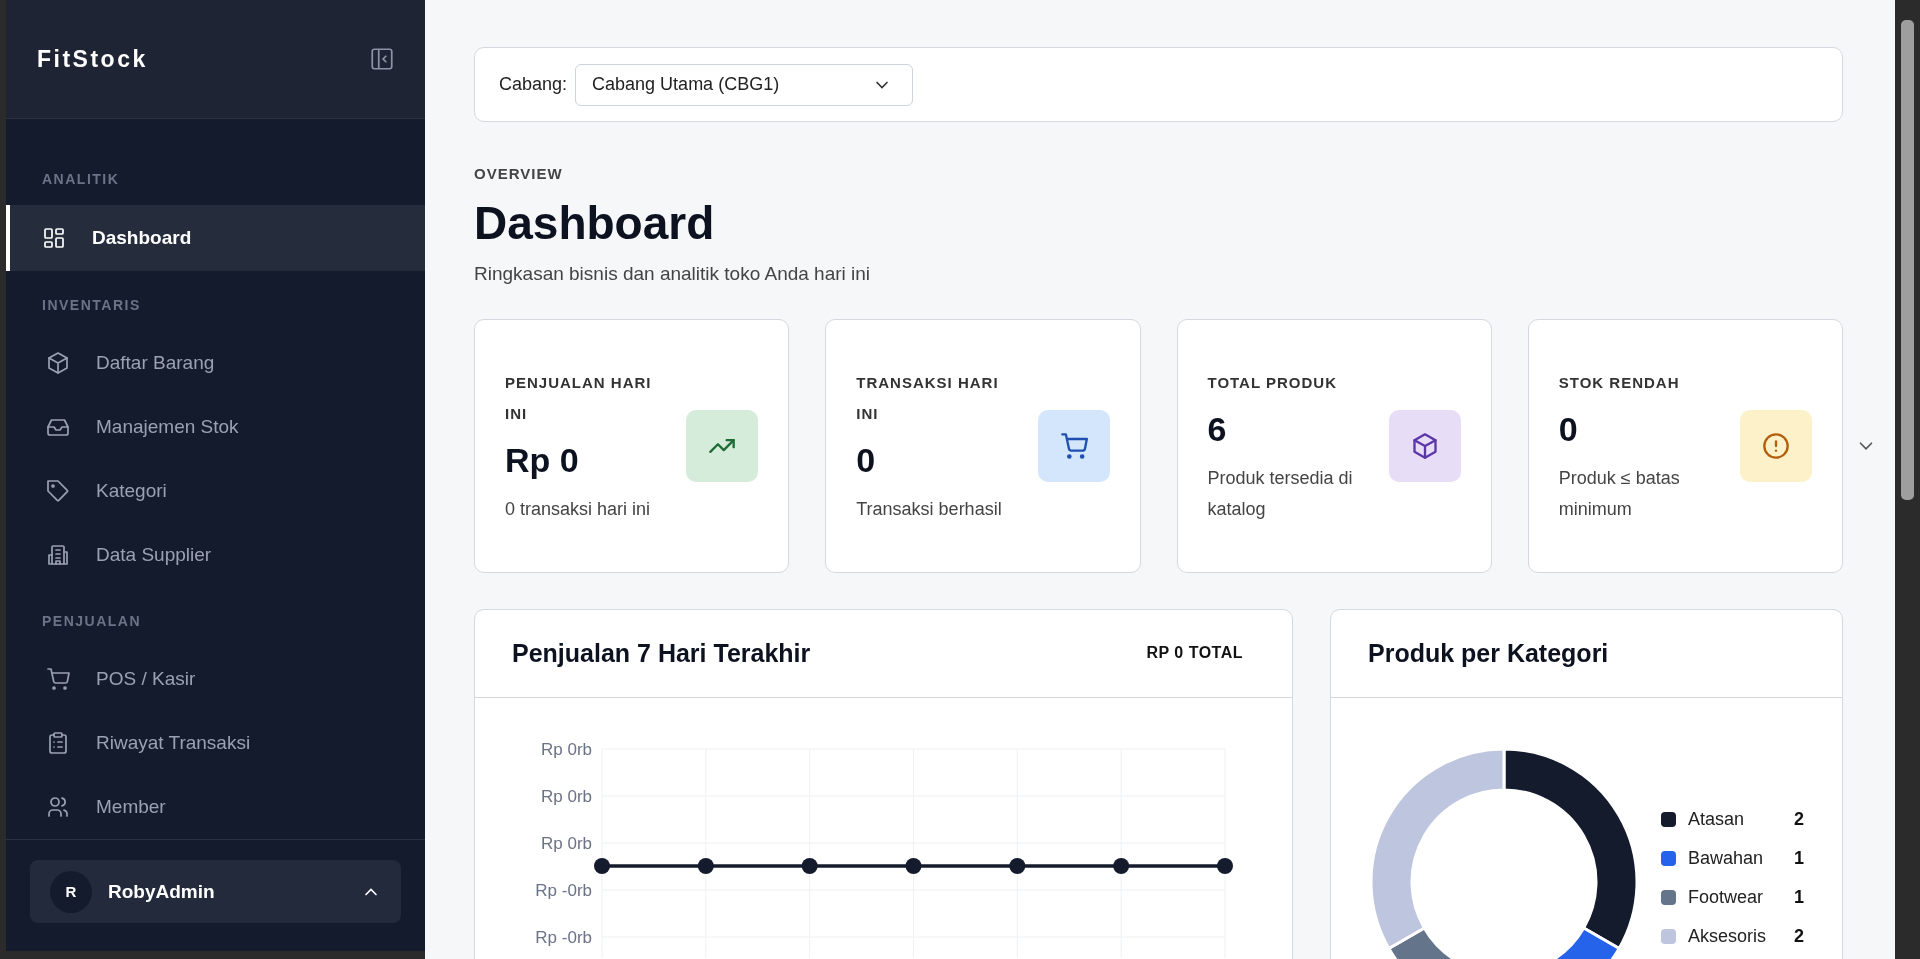 The width and height of the screenshot is (1920, 959). What do you see at coordinates (92, 622) in the screenshot?
I see `section-label: PENJUALAN` at bounding box center [92, 622].